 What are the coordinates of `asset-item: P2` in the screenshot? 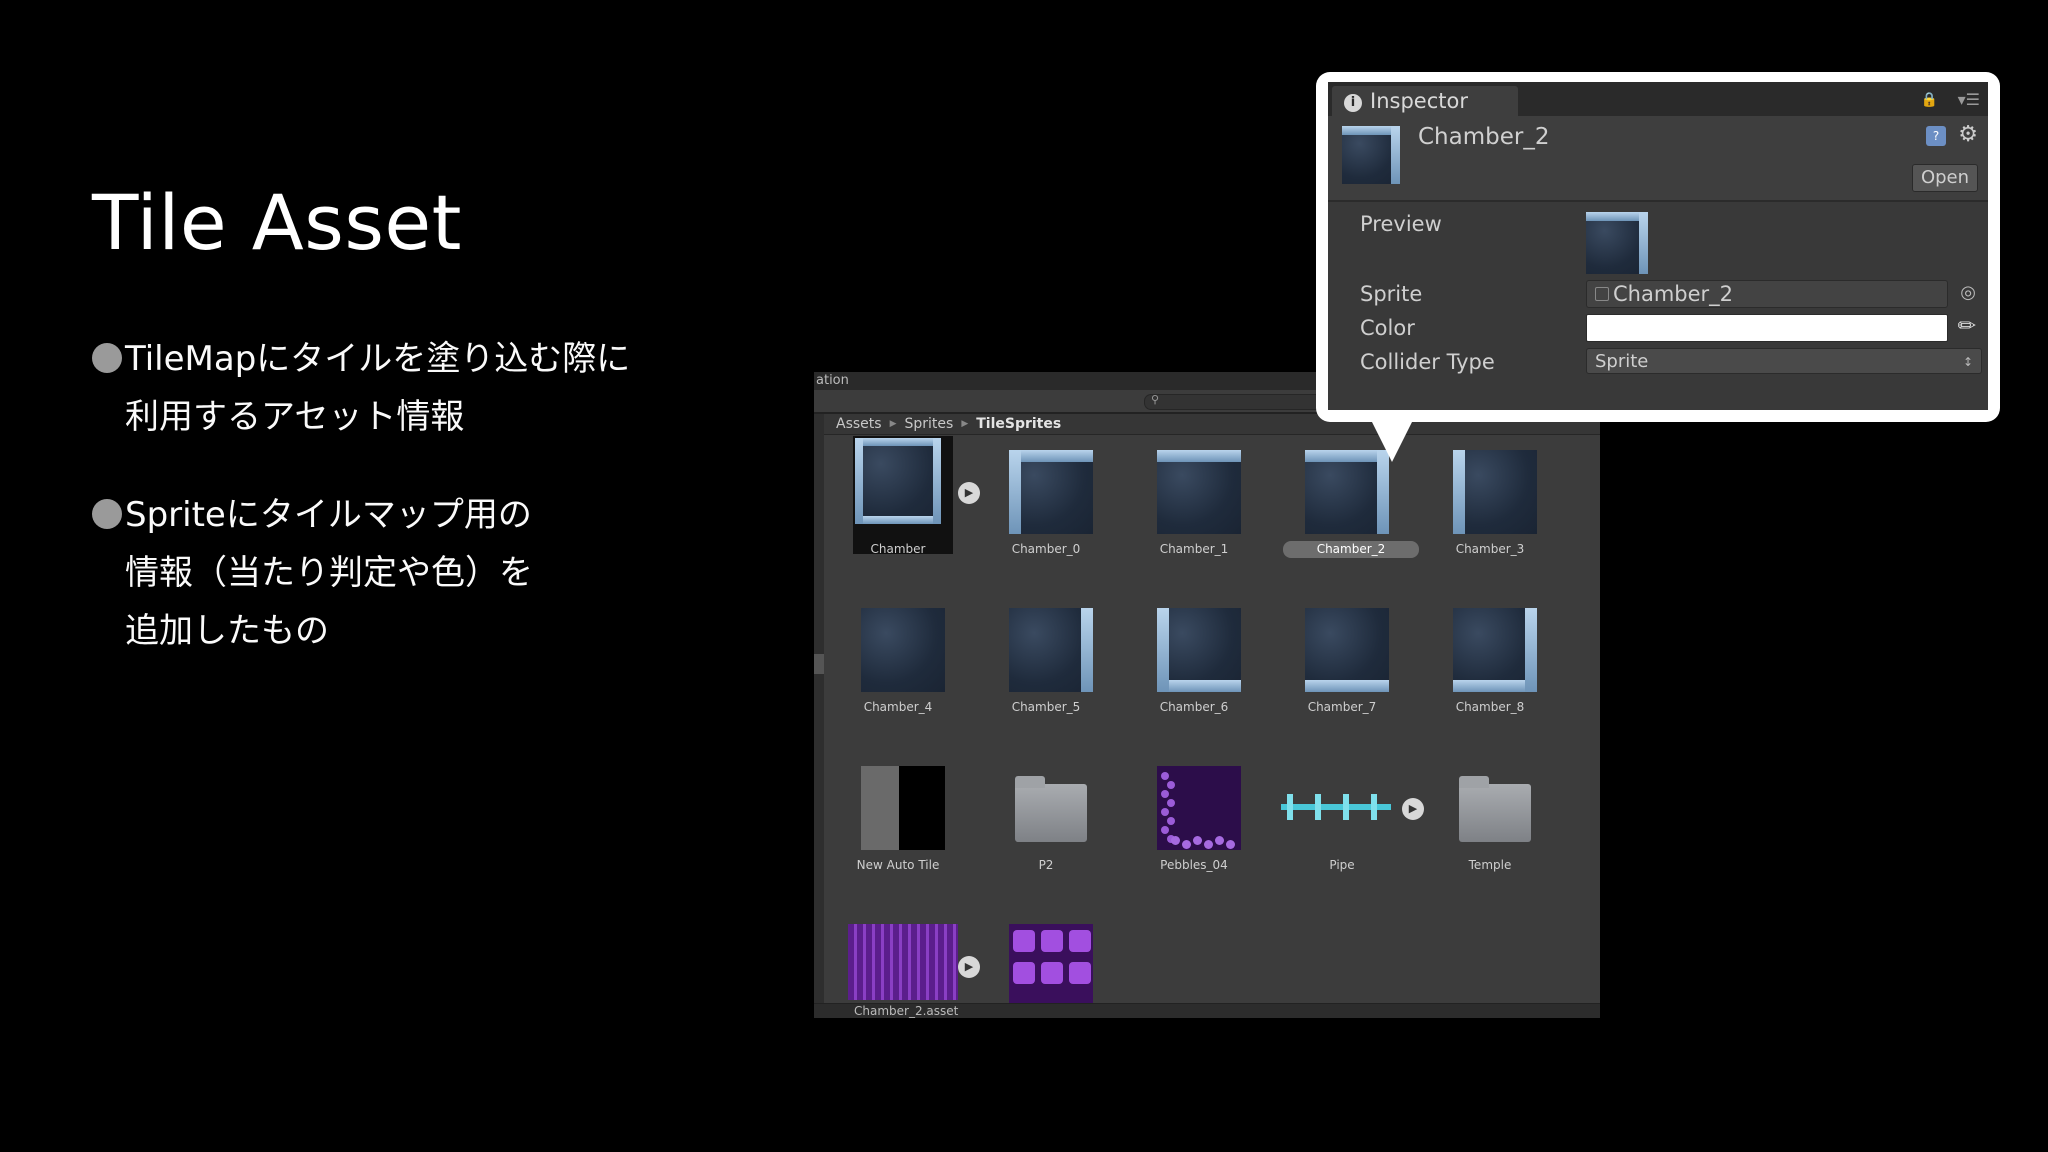 It's located at (1046, 831).